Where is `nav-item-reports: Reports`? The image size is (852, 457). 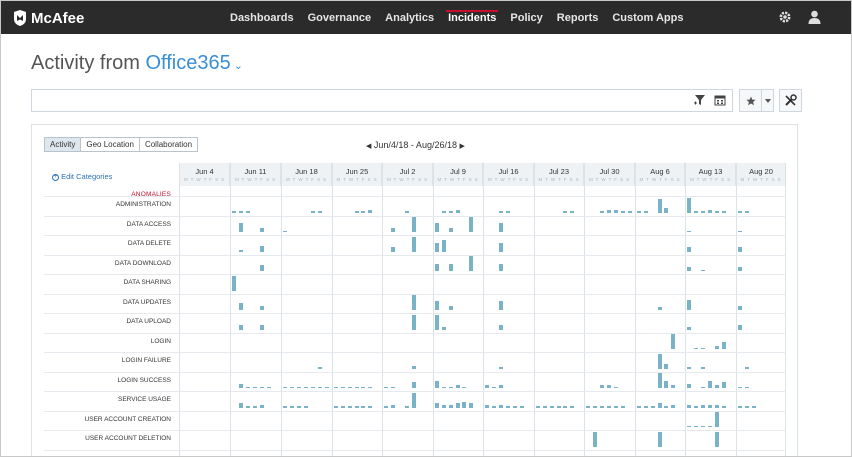 nav-item-reports: Reports is located at coordinates (578, 17).